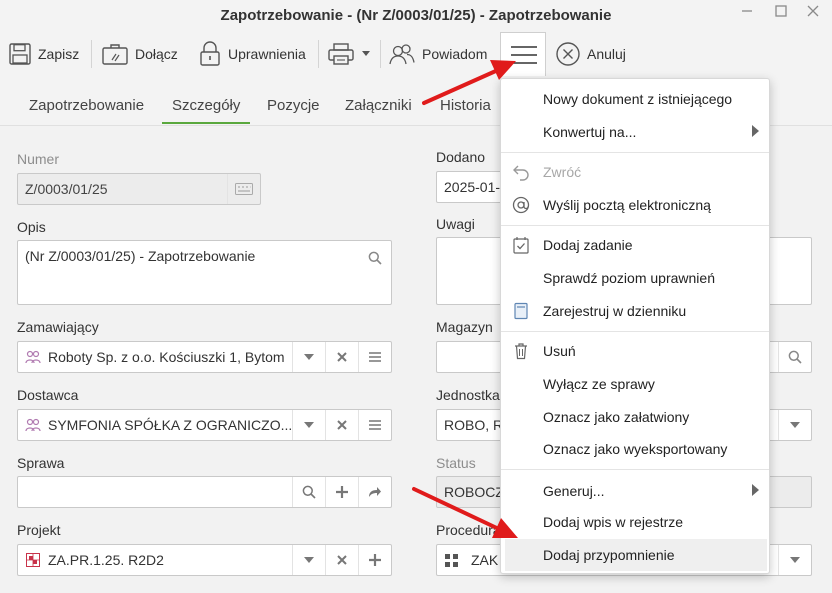 This screenshot has height=593, width=832. I want to click on description-field: (Nr Z/0003/01/25) - Zapotrzebowanie, so click(204, 272).